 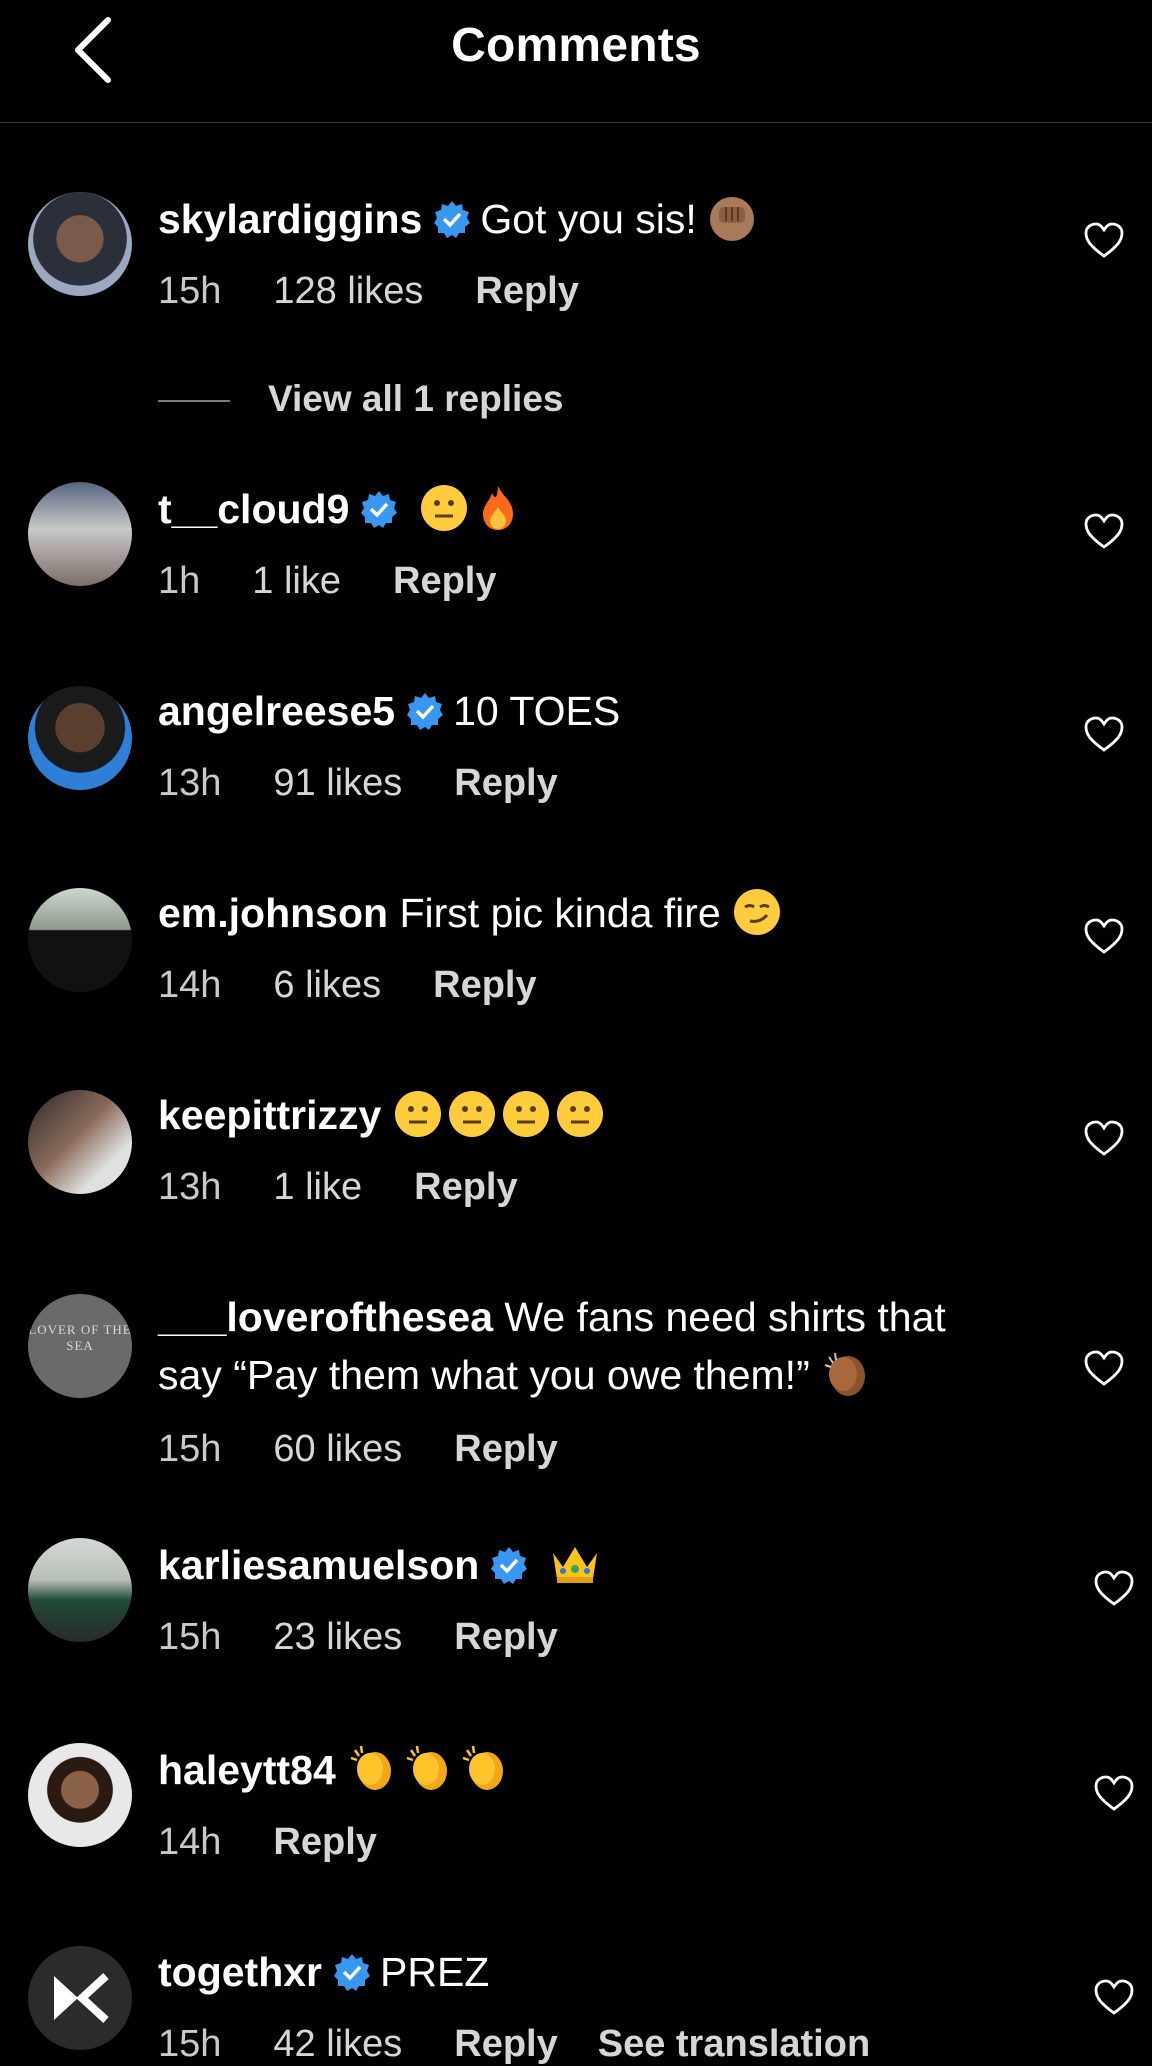 What do you see at coordinates (757, 919) in the screenshot?
I see `smirking-face-emoji-icon` at bounding box center [757, 919].